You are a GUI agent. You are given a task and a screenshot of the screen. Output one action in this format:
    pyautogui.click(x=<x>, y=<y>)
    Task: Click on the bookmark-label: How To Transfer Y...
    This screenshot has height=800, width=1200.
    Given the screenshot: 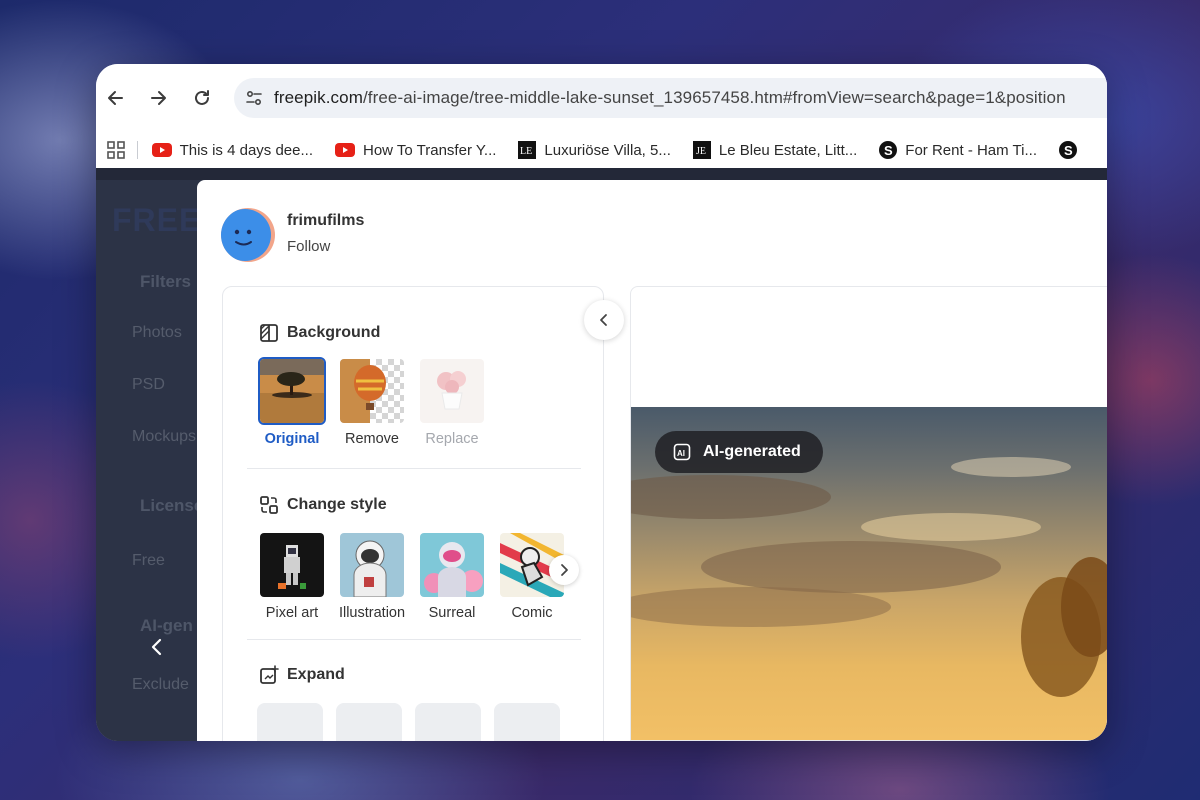 What is the action you would take?
    pyautogui.click(x=430, y=150)
    